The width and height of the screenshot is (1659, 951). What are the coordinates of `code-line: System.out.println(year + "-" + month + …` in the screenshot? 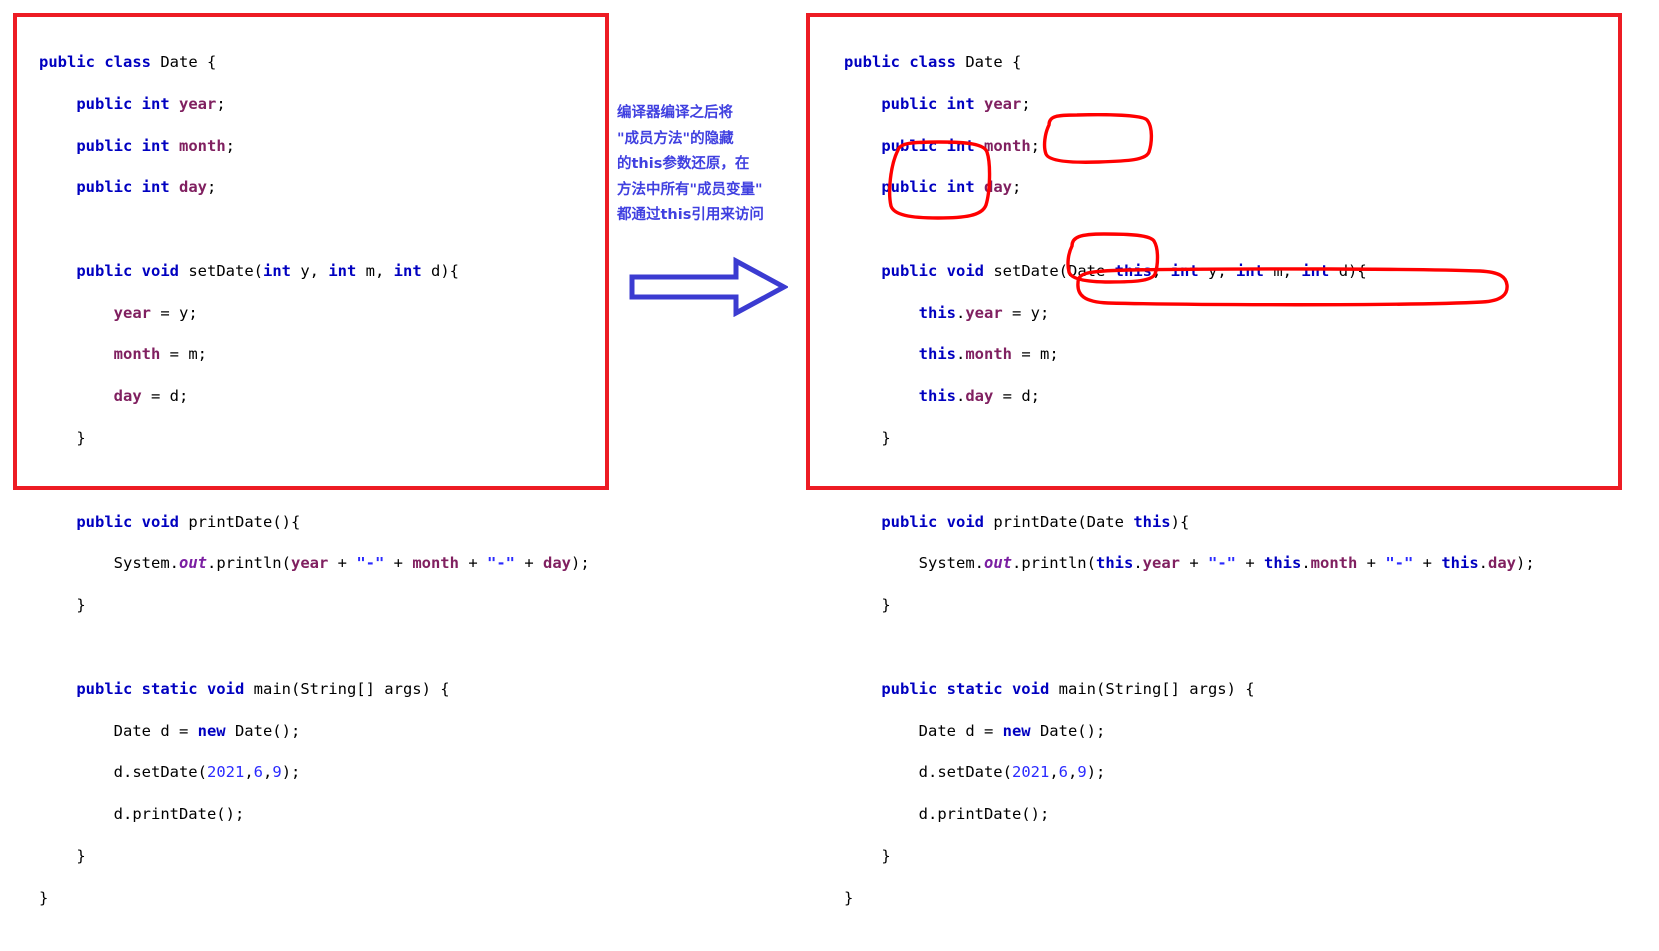 It's located at (314, 563).